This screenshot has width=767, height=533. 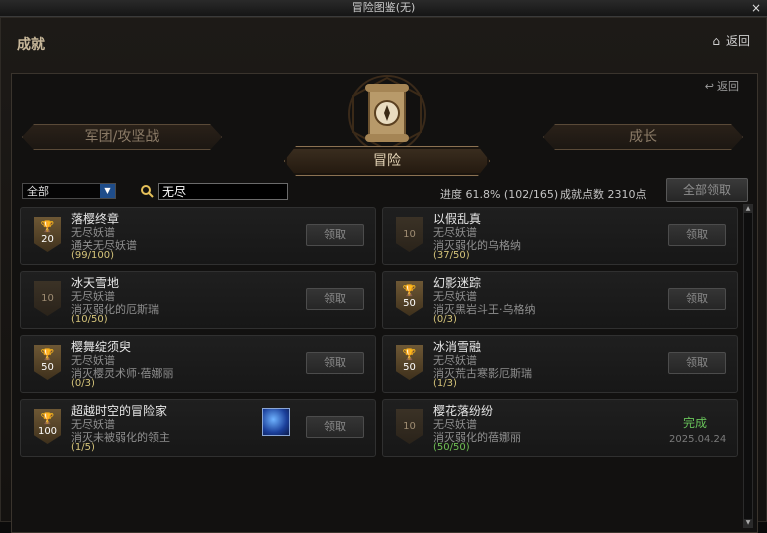 What do you see at coordinates (603, 194) in the screenshot?
I see `points-text: 成就点数 2310点` at bounding box center [603, 194].